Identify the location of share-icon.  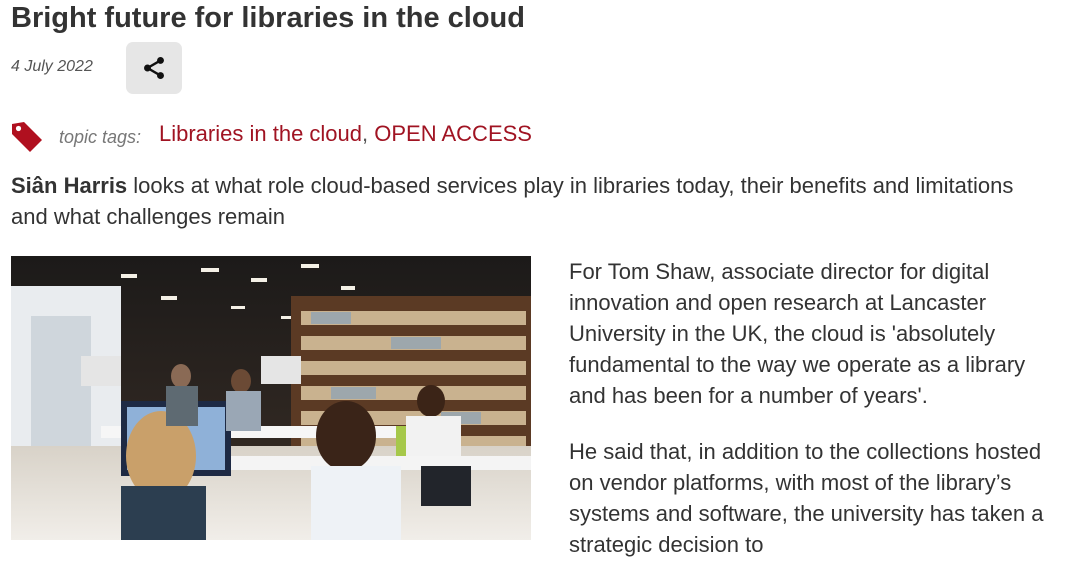
(154, 68).